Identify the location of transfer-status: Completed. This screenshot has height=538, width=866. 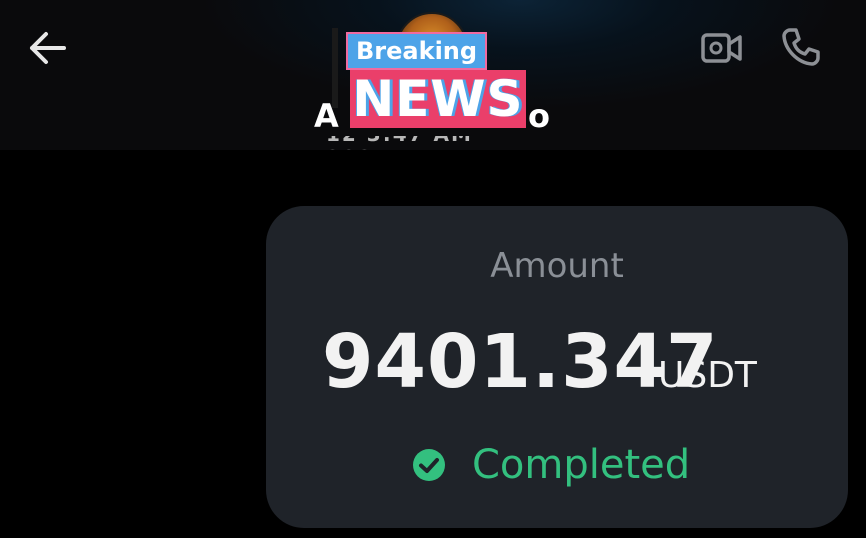
(551, 465).